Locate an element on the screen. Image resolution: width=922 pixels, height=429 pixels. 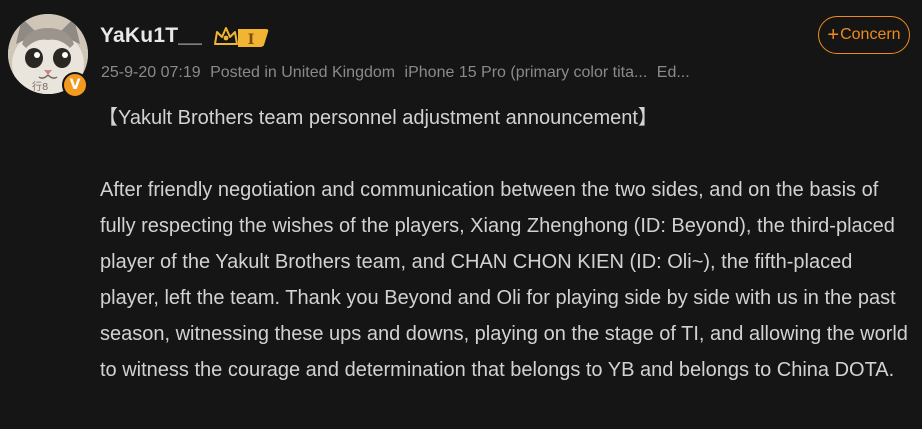
follow-label: Concern is located at coordinates (870, 34).